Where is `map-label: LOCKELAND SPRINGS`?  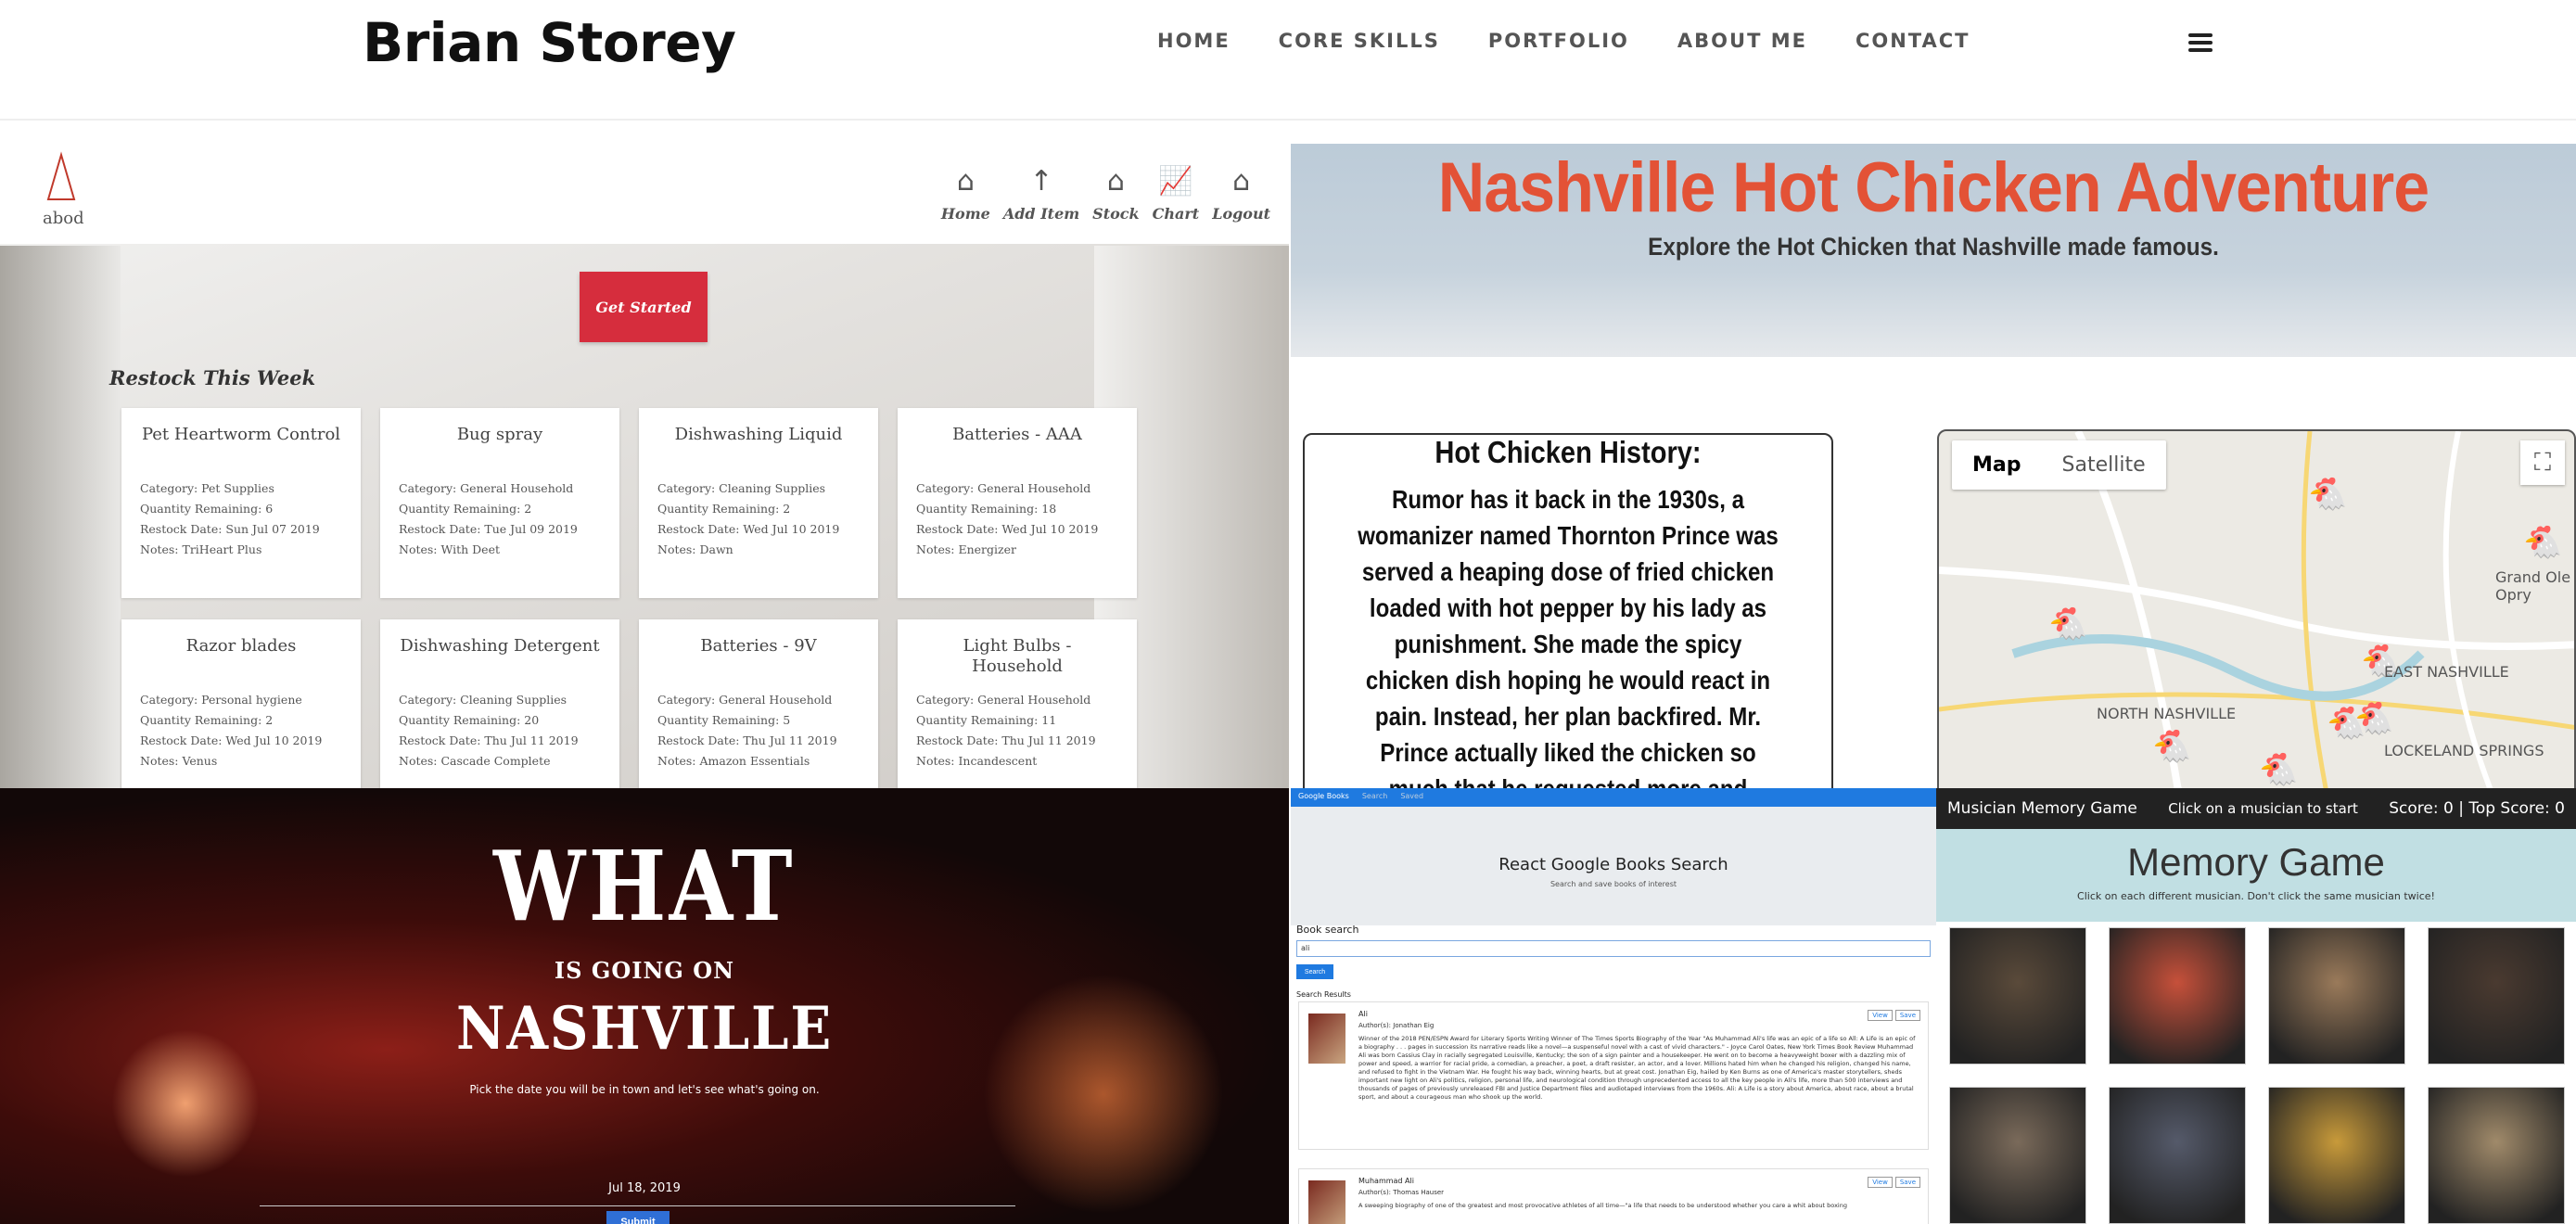 map-label: LOCKELAND SPRINGS is located at coordinates (2464, 750).